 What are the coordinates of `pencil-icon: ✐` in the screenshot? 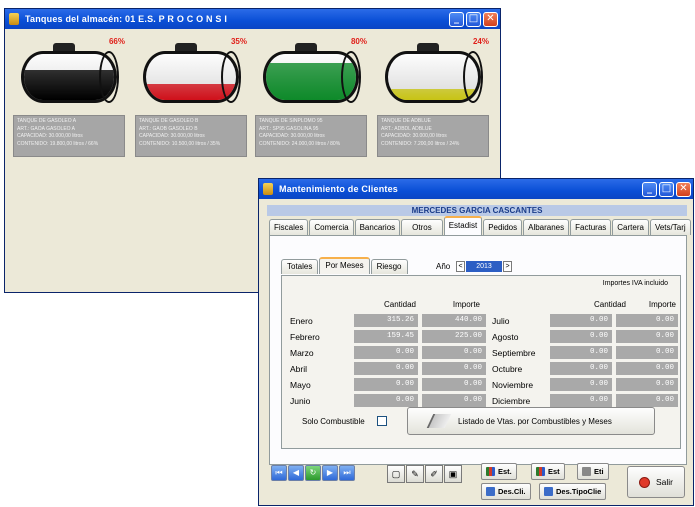 It's located at (434, 474).